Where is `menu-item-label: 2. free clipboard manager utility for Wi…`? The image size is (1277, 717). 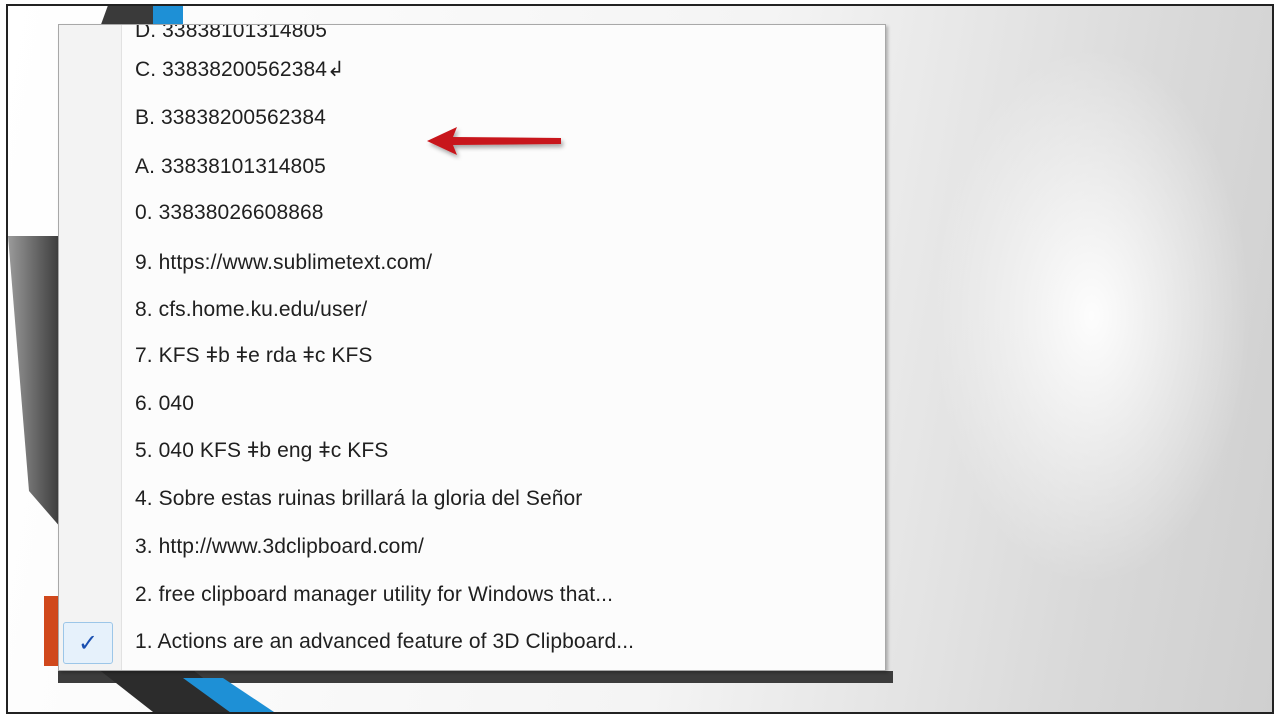
menu-item-label: 2. free clipboard manager utility for Wi… is located at coordinates (374, 594).